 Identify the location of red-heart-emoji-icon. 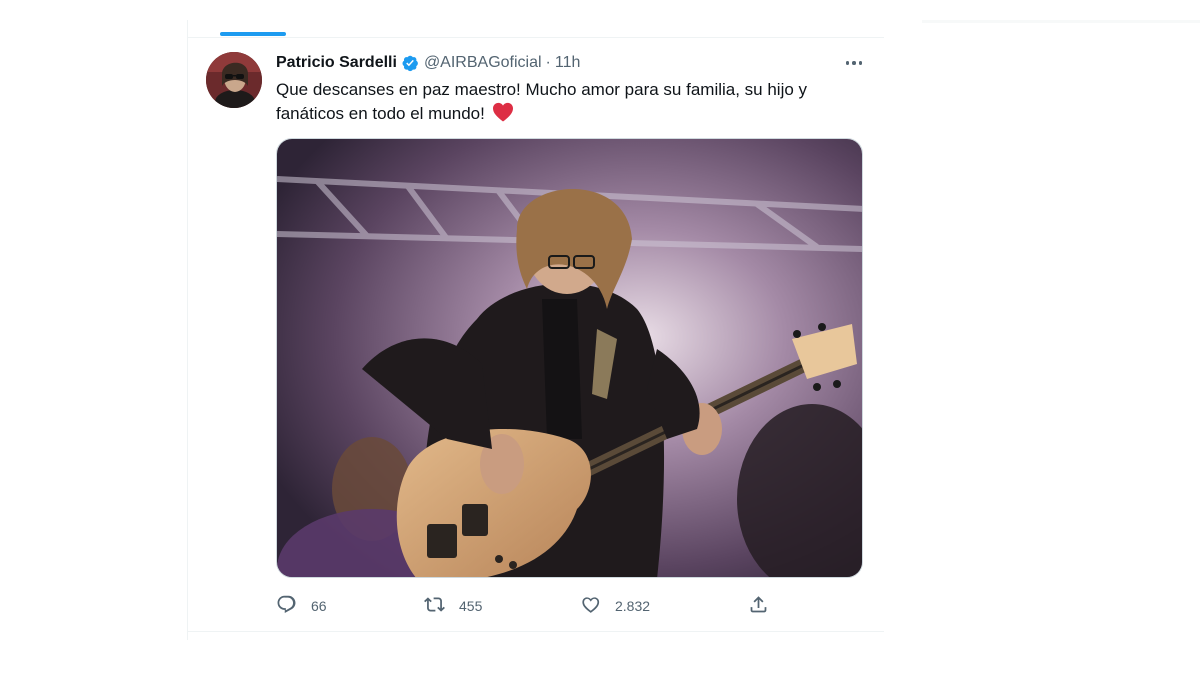
(503, 115).